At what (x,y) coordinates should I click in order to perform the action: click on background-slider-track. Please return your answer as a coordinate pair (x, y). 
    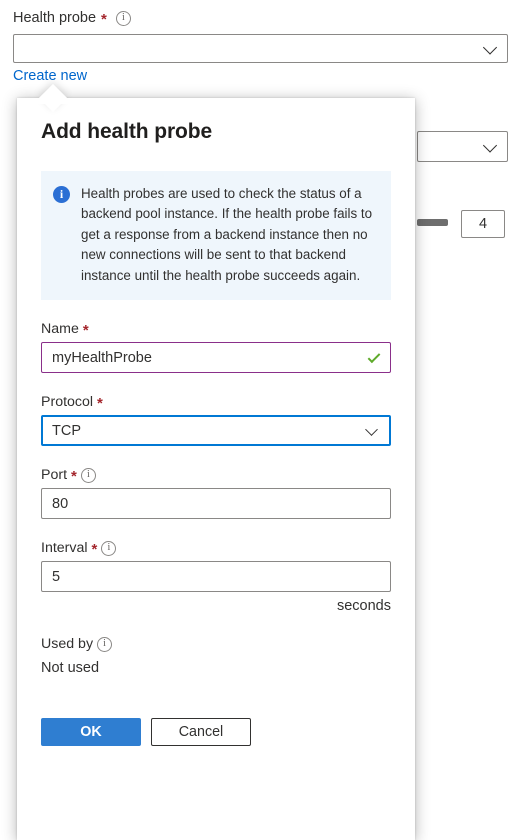
    Looking at the image, I should click on (432, 222).